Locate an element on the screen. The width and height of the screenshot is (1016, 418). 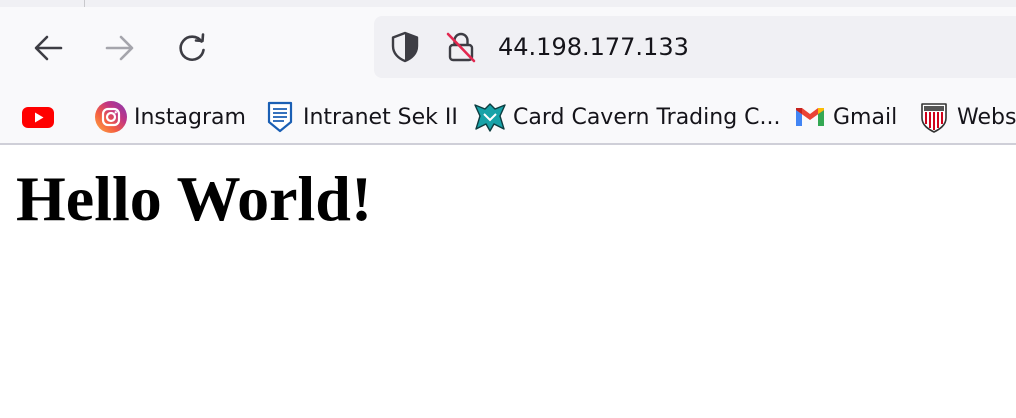
url-bar: 44.198.177.133 is located at coordinates (695, 47).